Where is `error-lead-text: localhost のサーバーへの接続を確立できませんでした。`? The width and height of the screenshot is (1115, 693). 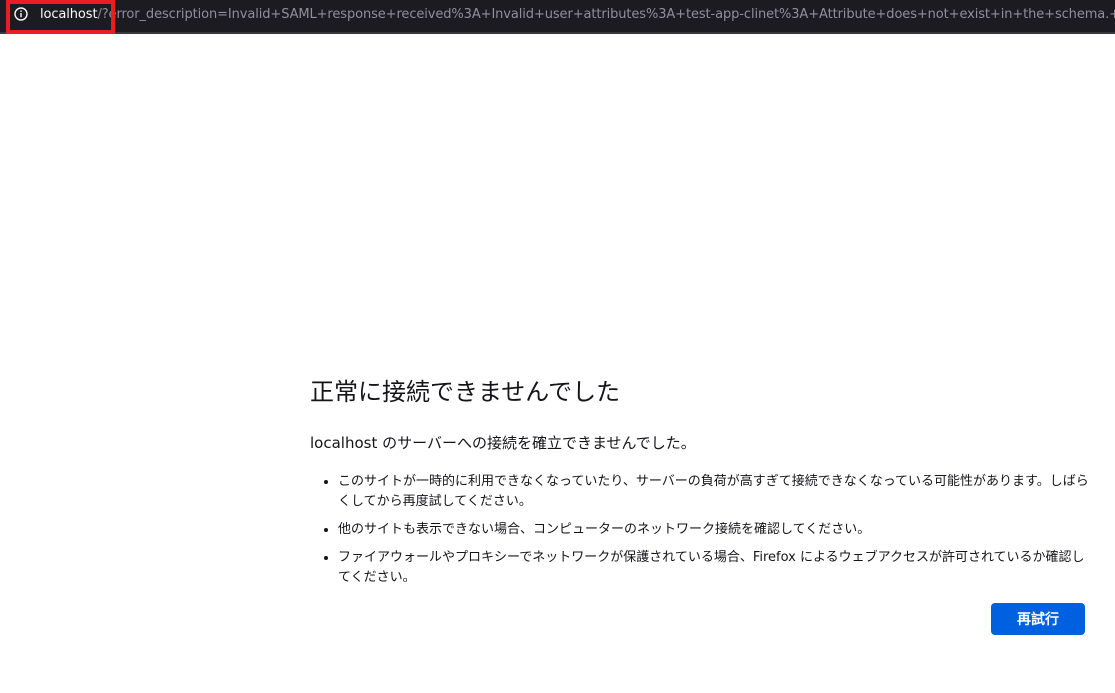 error-lead-text: localhost のサーバーへの接続を確立できませんでした。 is located at coordinates (503, 443).